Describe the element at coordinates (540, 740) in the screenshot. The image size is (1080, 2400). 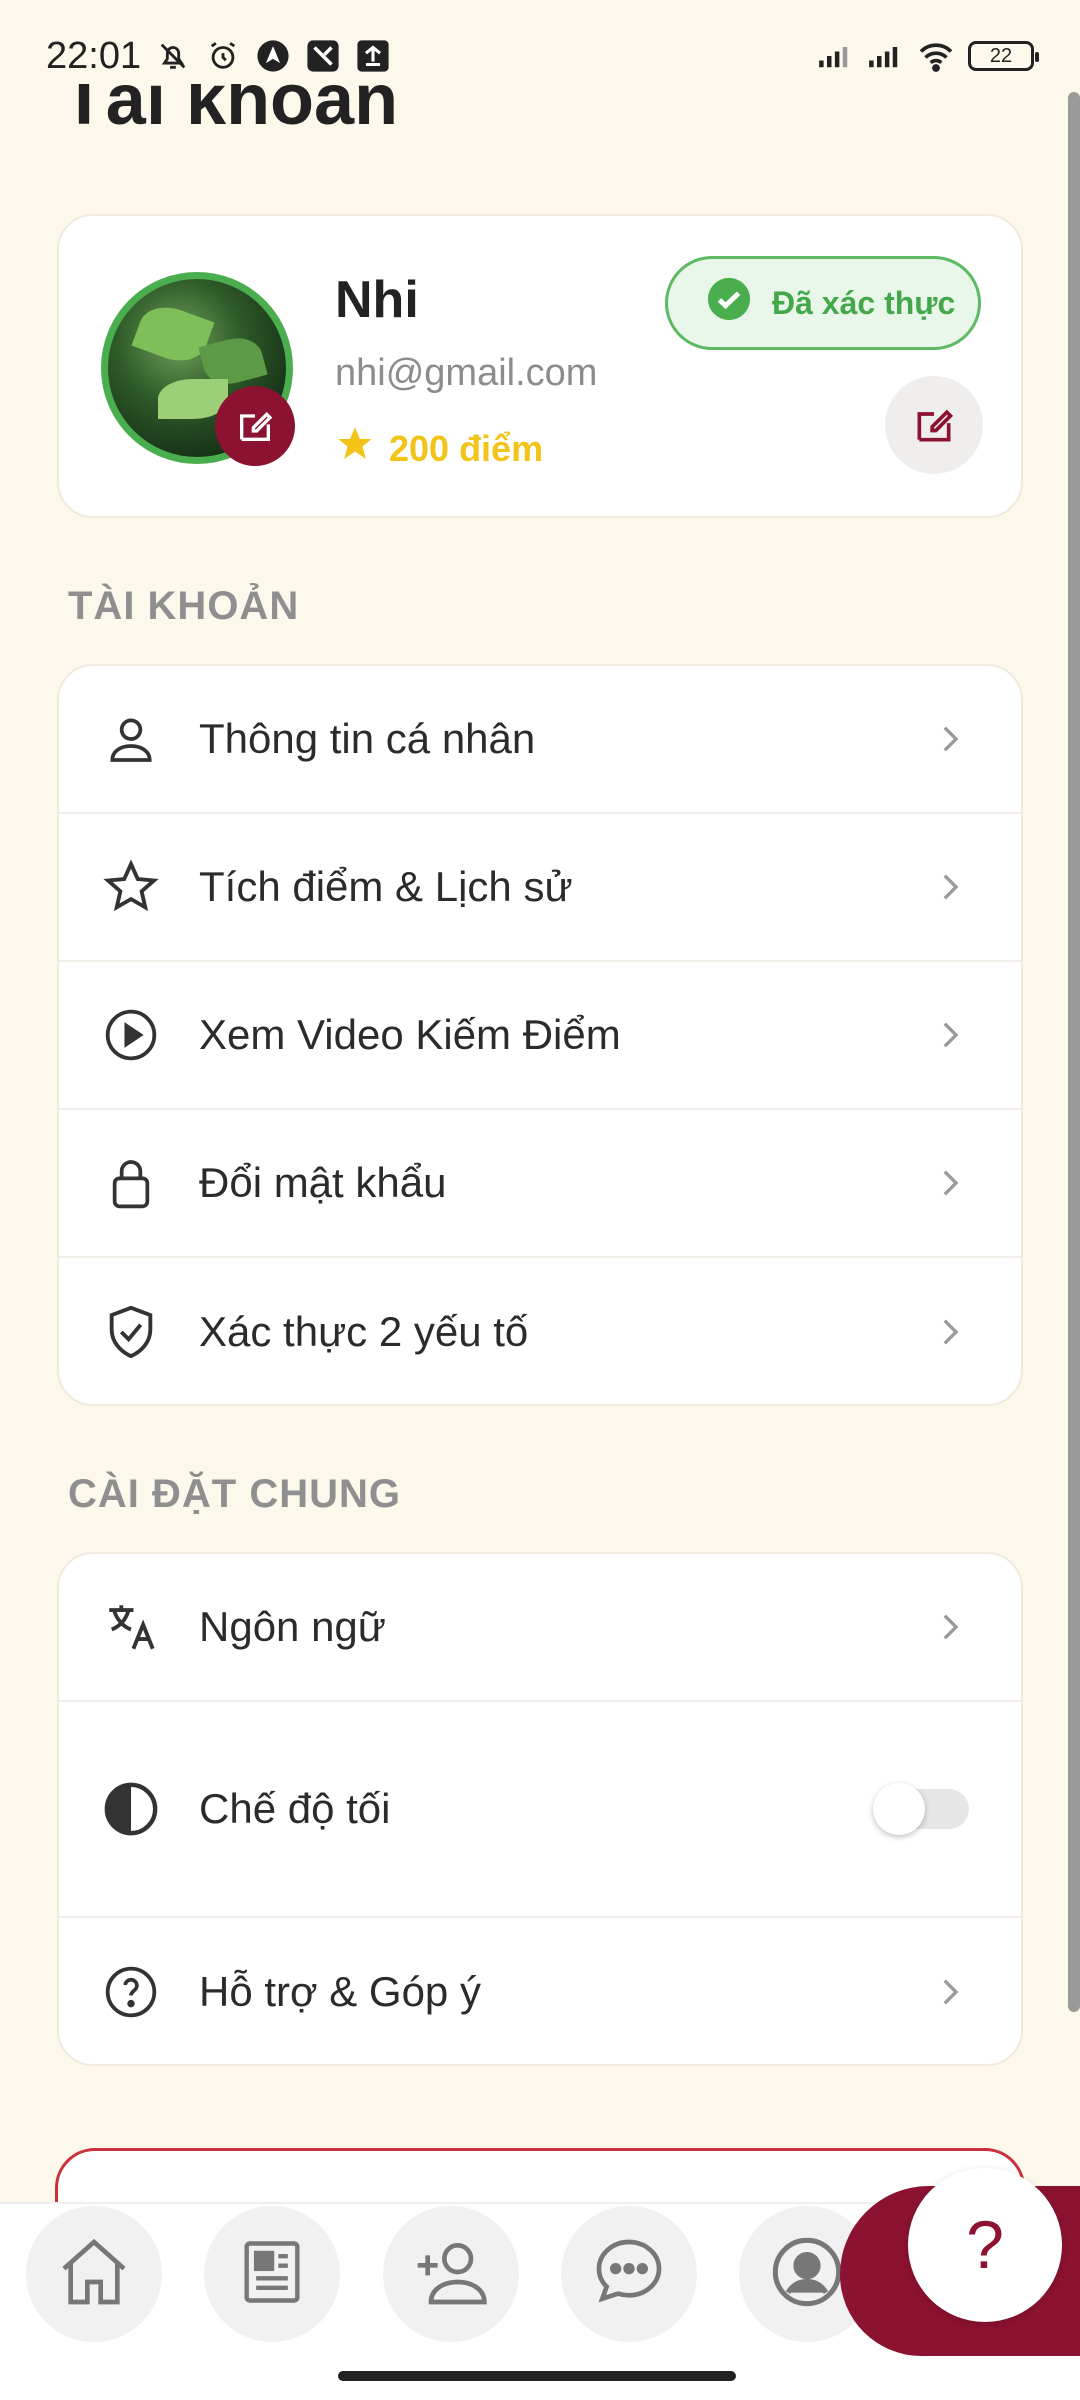
I see `menu-item-personal-info: Thông tin cá nhân` at that location.